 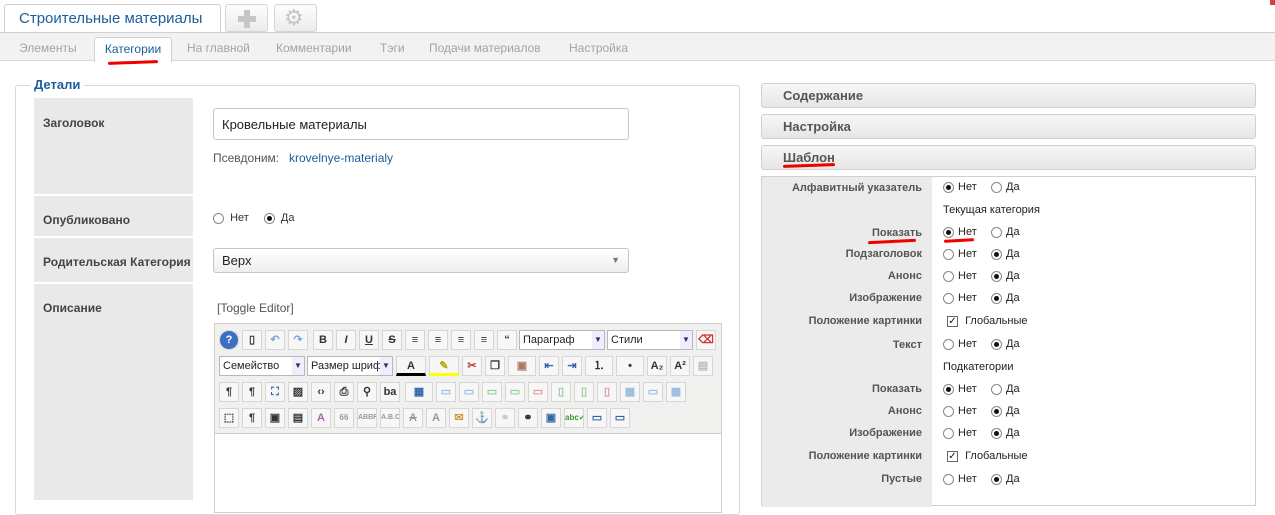 I want to click on split-cells-icon: ▦, so click(x=630, y=392).